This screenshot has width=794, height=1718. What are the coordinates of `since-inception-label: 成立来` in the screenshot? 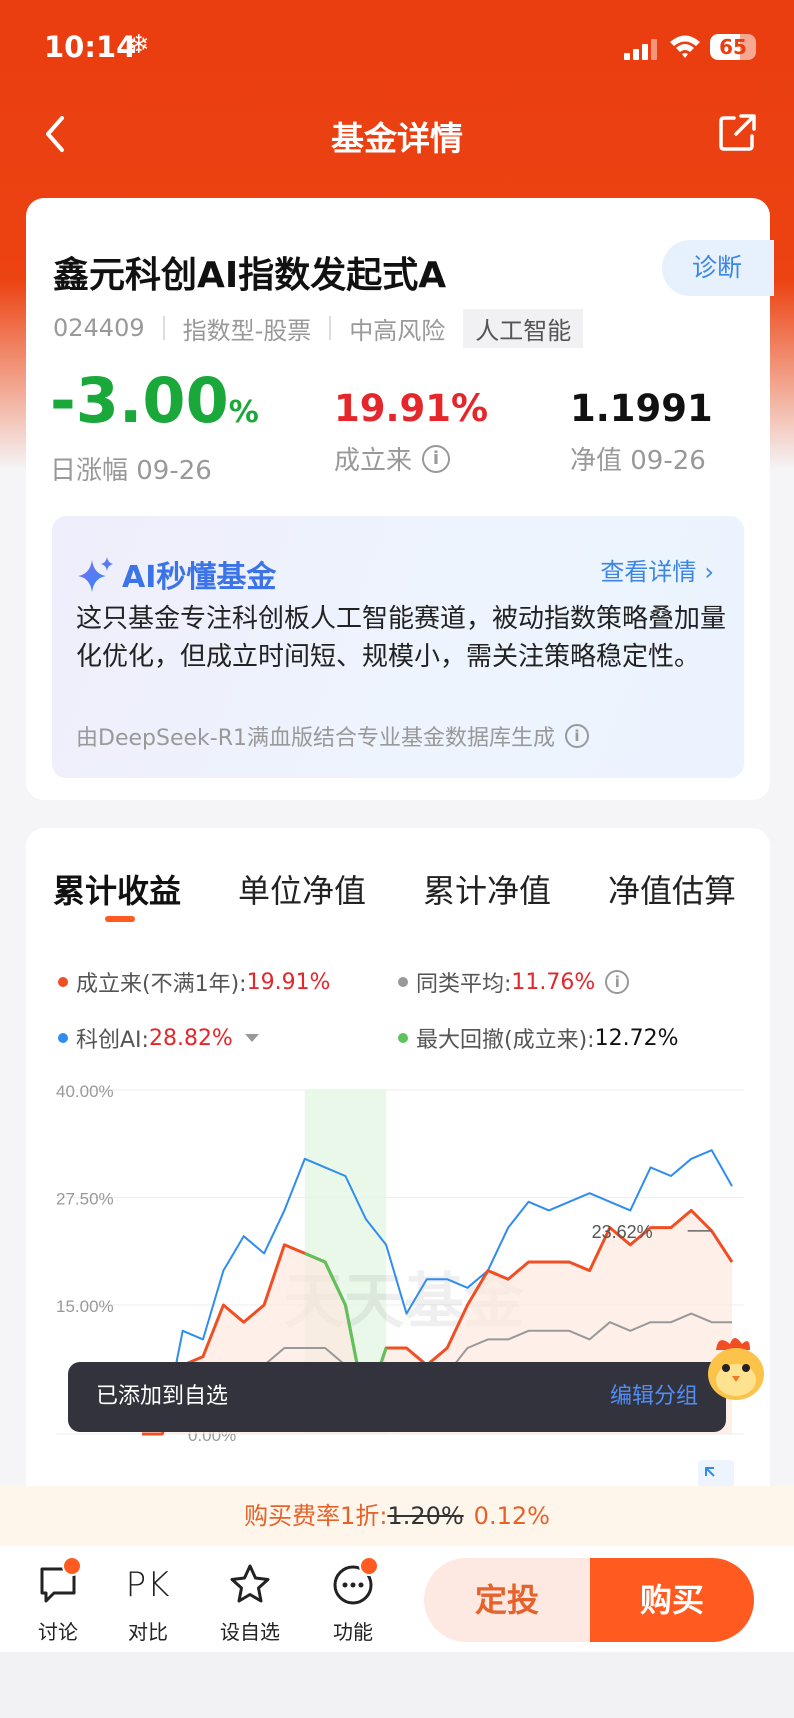 It's located at (373, 461).